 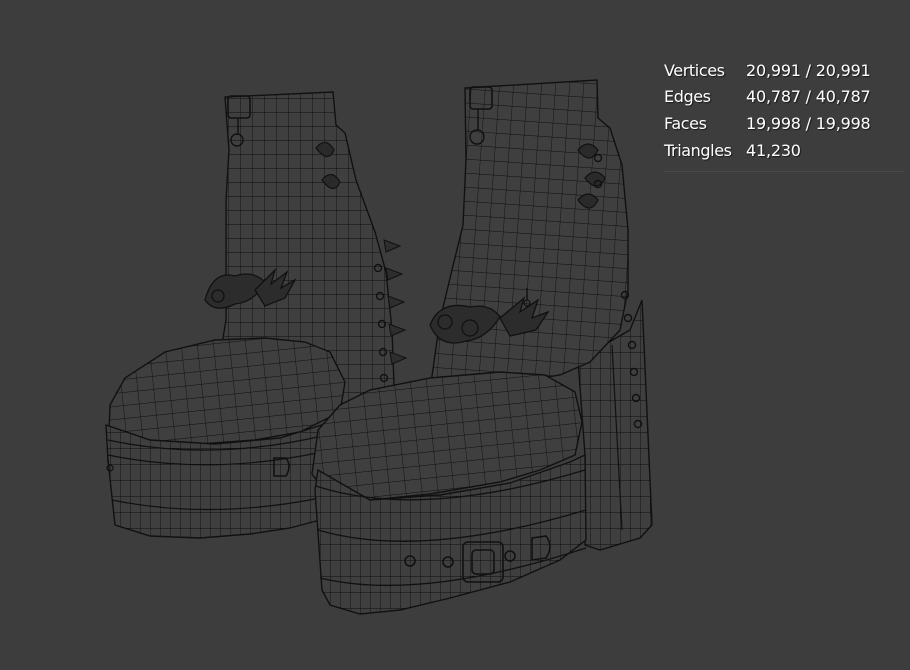 I want to click on stat-row-faces: Faces 19,998 / 19,998, so click(x=784, y=123).